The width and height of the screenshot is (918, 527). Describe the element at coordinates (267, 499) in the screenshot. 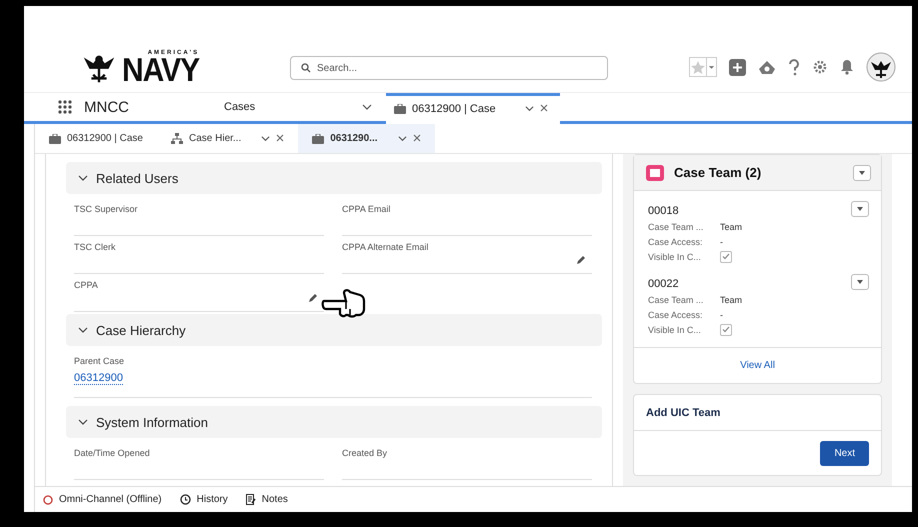

I see `utility-bar-item: Notes` at that location.